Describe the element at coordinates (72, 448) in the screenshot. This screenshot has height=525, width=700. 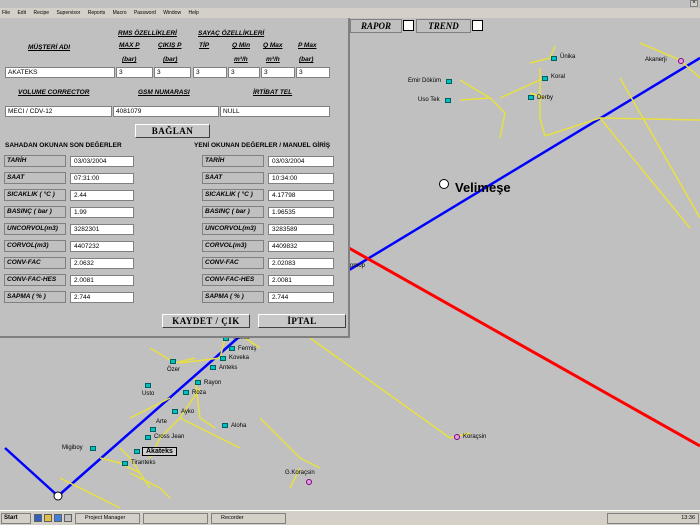
I see `map-label: Migiboy` at that location.